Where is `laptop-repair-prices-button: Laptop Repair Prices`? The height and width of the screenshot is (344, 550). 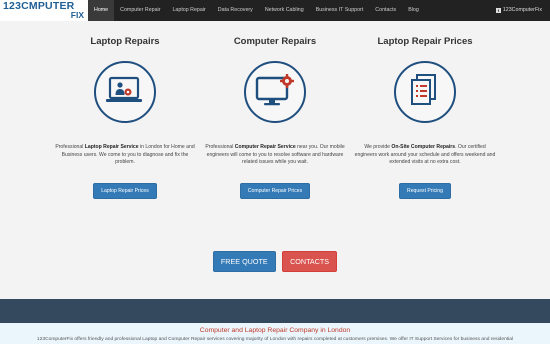
laptop-repair-prices-button: Laptop Repair Prices is located at coordinates (125, 190).